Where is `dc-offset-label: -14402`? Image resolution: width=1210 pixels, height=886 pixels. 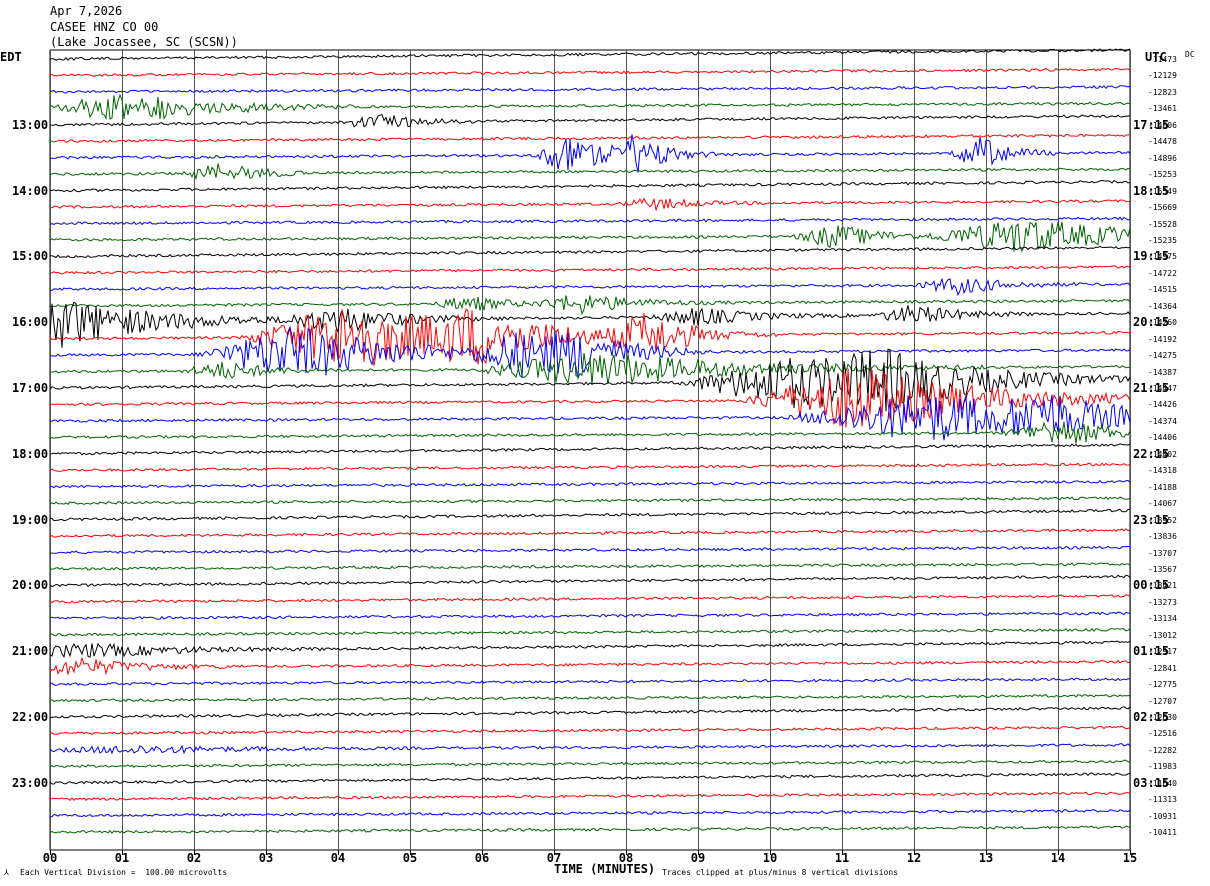 dc-offset-label: -14402 is located at coordinates (1162, 454).